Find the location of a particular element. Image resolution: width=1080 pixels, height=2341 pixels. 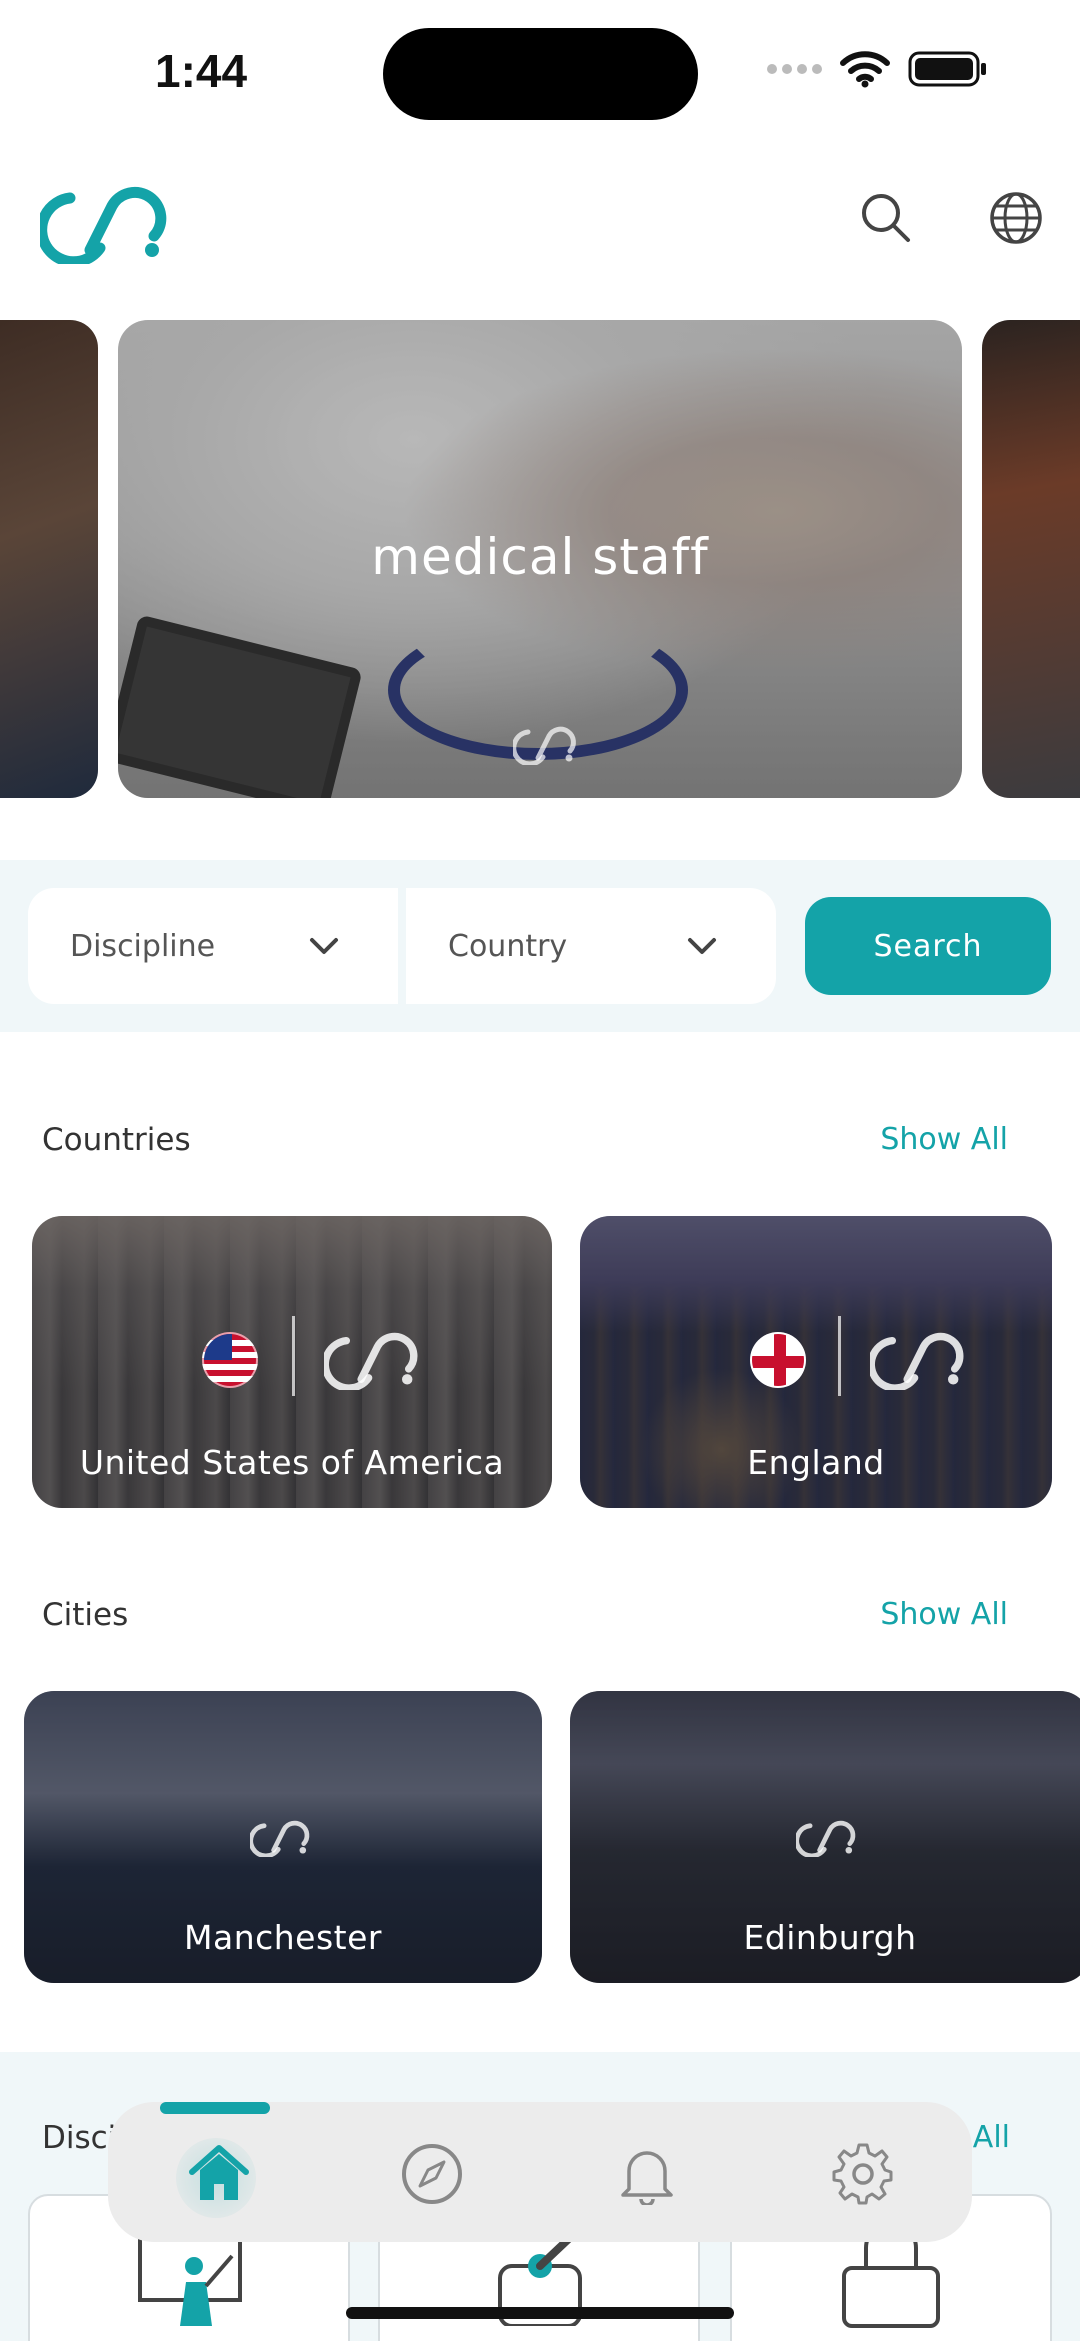

wifi-icon is located at coordinates (865, 69).